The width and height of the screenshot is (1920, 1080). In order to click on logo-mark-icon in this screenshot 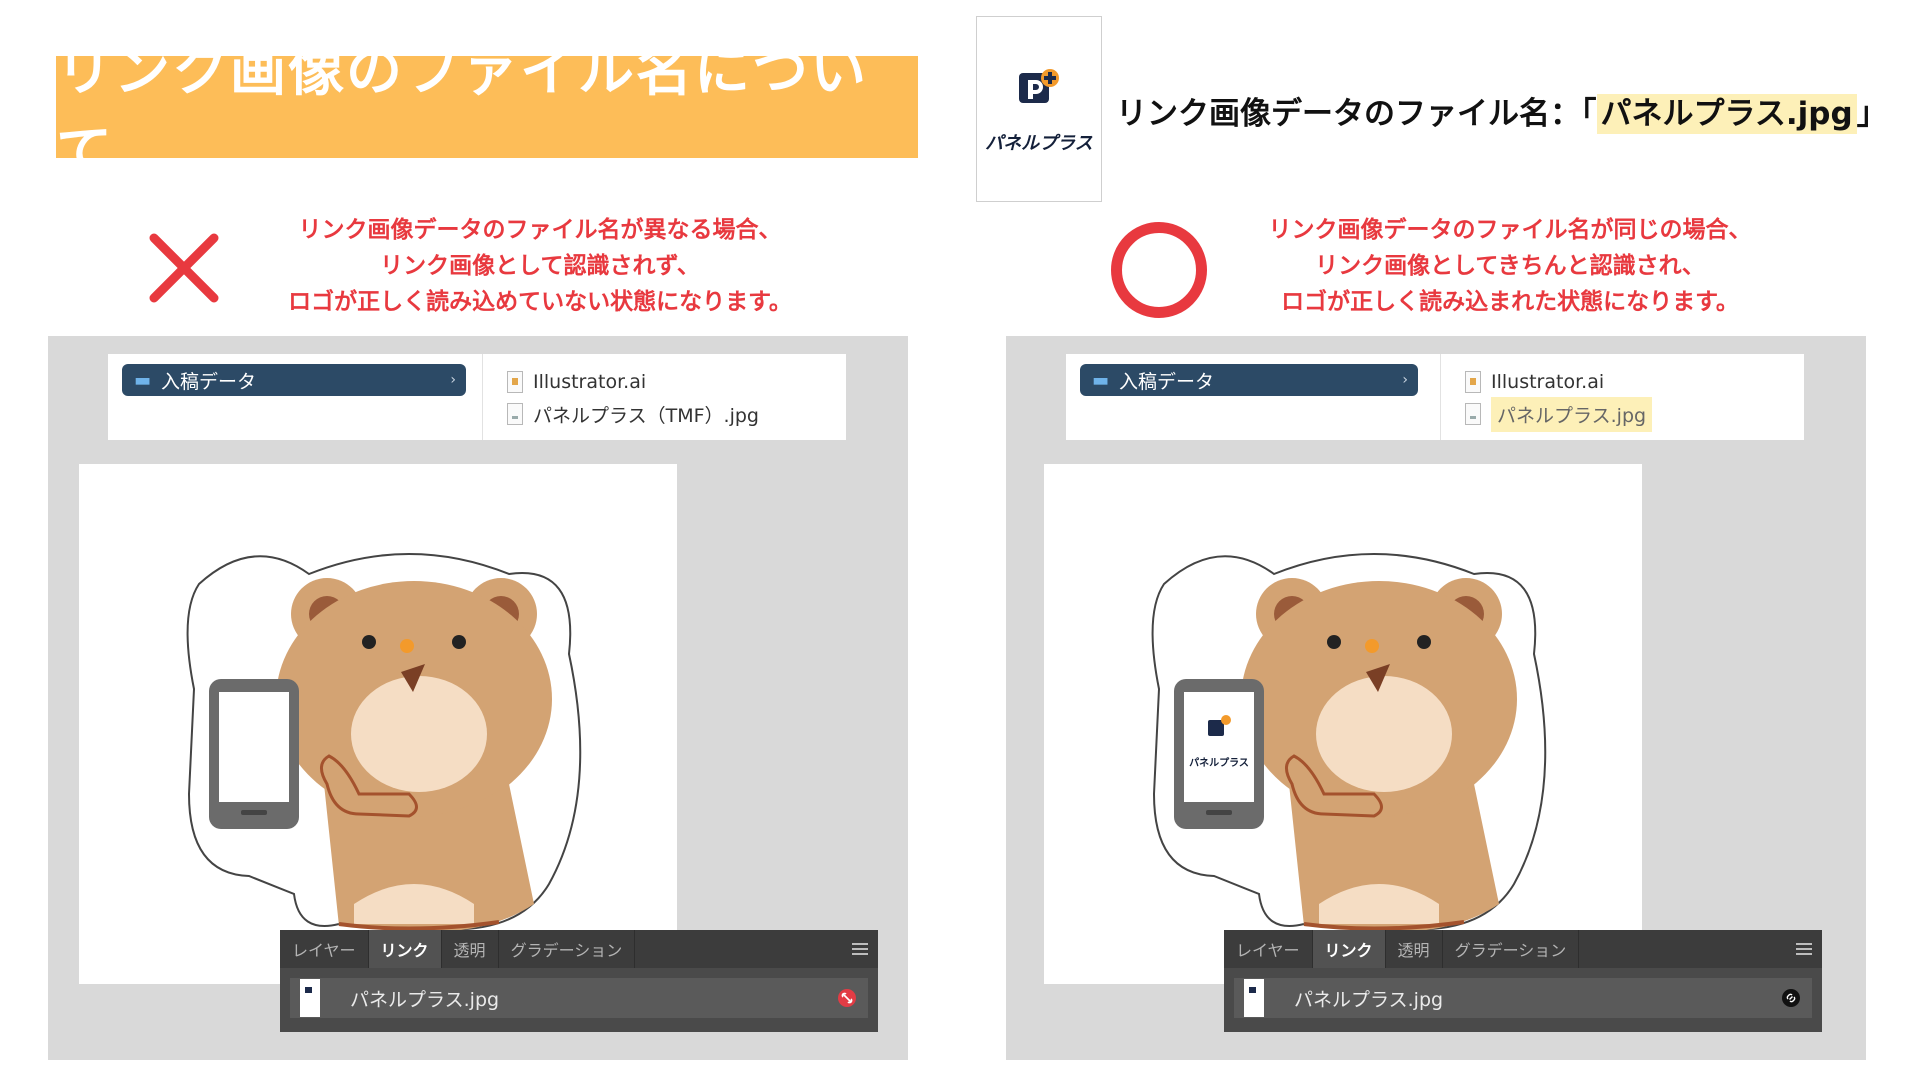, I will do `click(1039, 86)`.